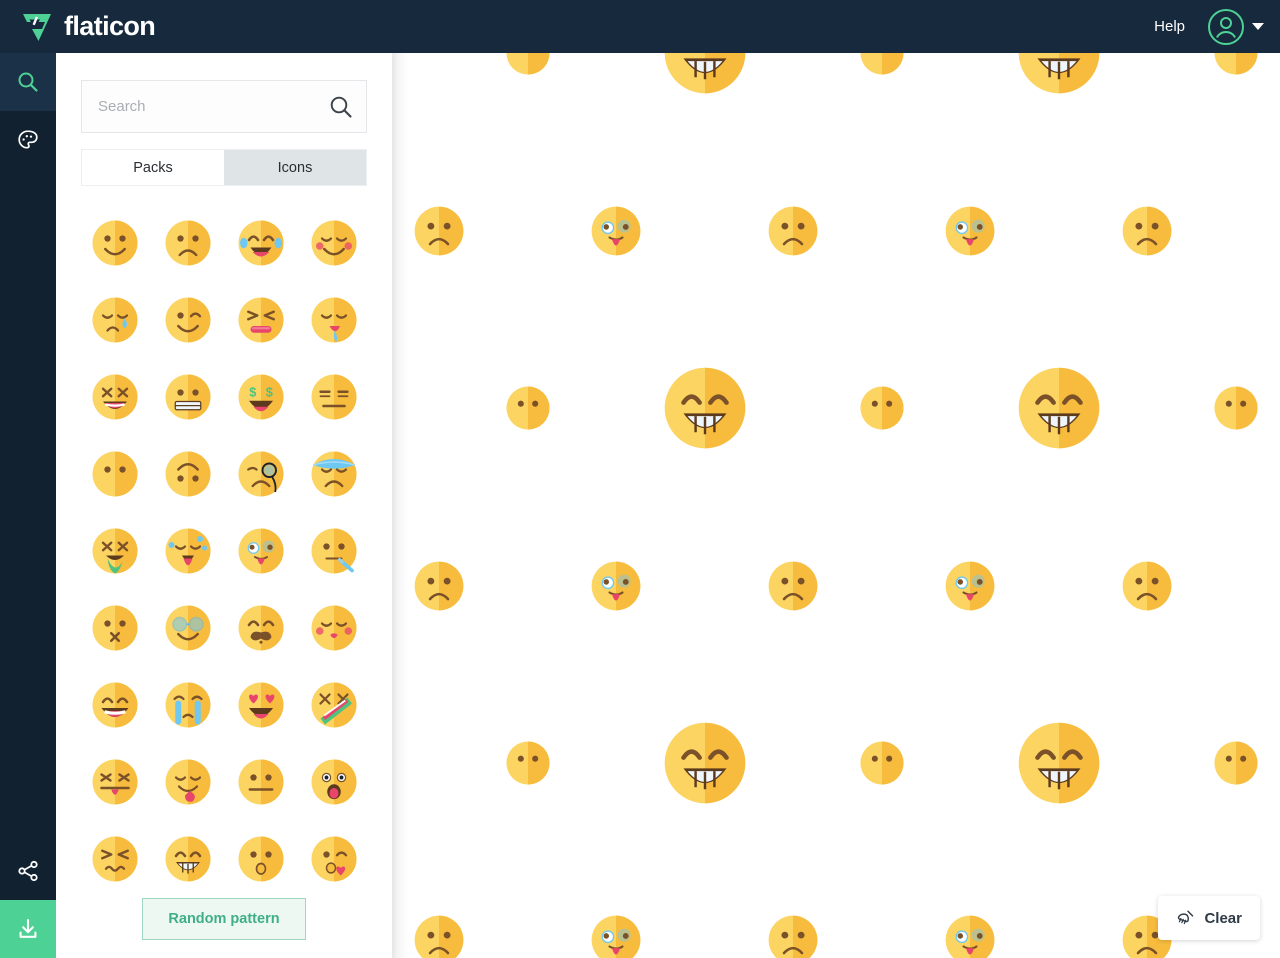  I want to click on palette-icon, so click(28, 139).